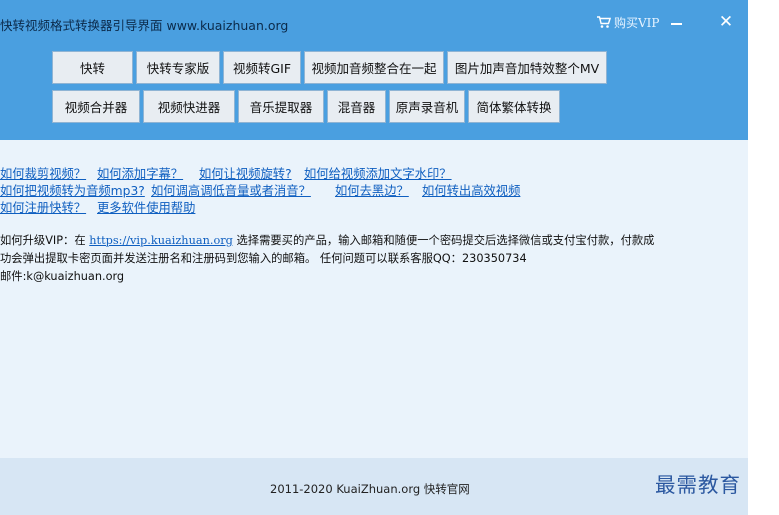 The height and width of the screenshot is (515, 779). What do you see at coordinates (604, 22) in the screenshot?
I see `cart-icon` at bounding box center [604, 22].